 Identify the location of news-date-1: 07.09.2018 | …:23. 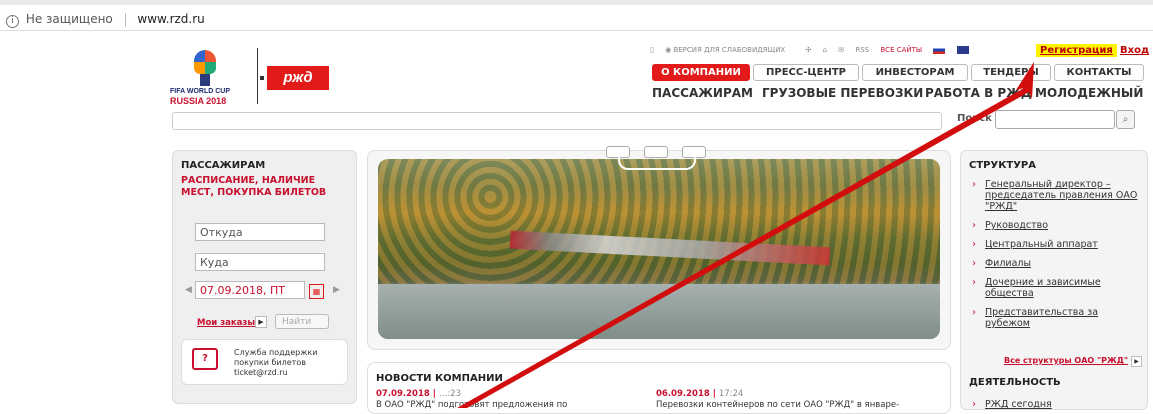
(418, 394).